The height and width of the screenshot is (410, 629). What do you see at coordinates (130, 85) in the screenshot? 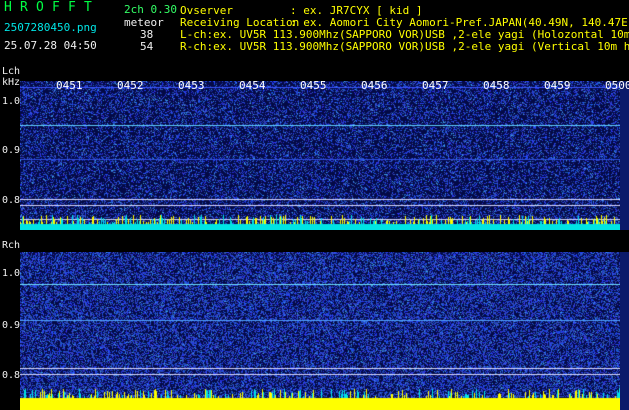
I see `time-label: 0452` at bounding box center [130, 85].